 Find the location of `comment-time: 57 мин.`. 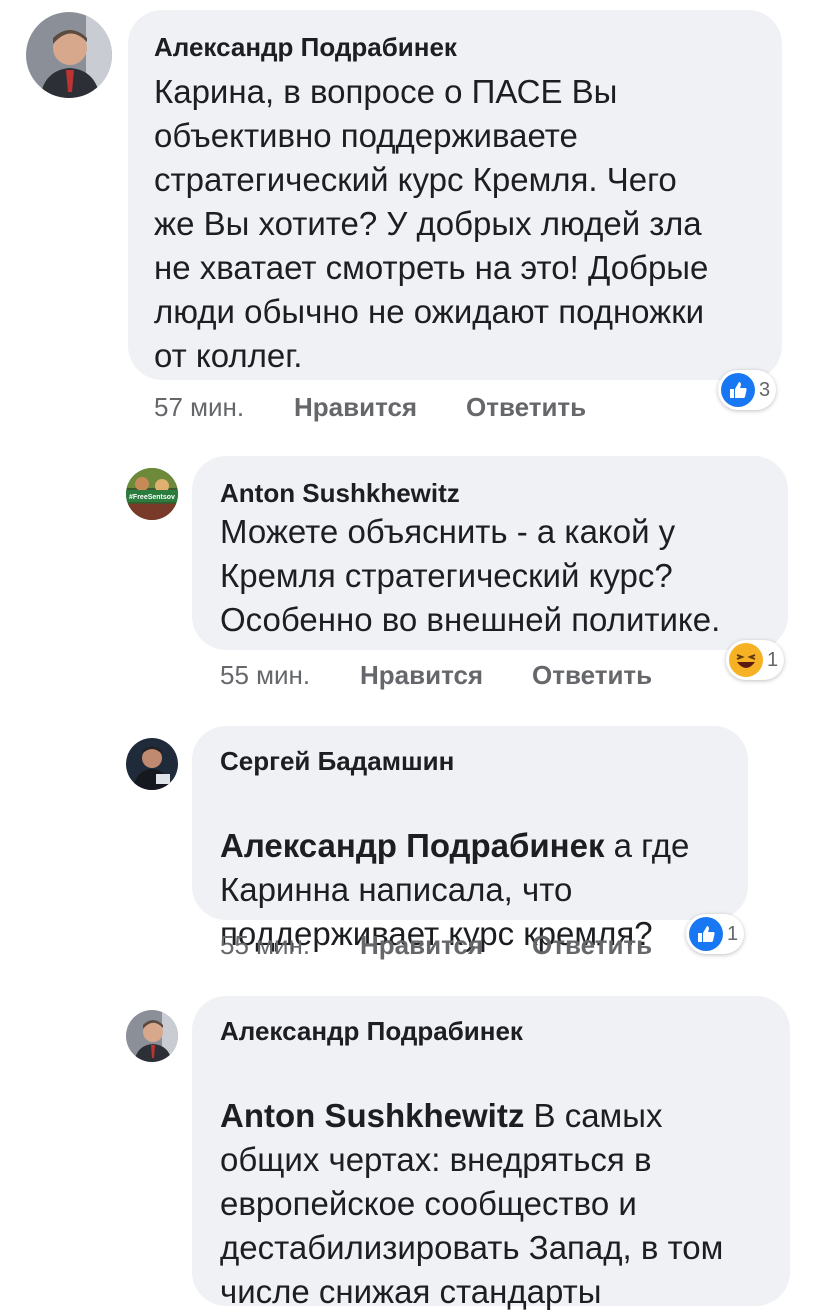

comment-time: 57 мин. is located at coordinates (199, 407).